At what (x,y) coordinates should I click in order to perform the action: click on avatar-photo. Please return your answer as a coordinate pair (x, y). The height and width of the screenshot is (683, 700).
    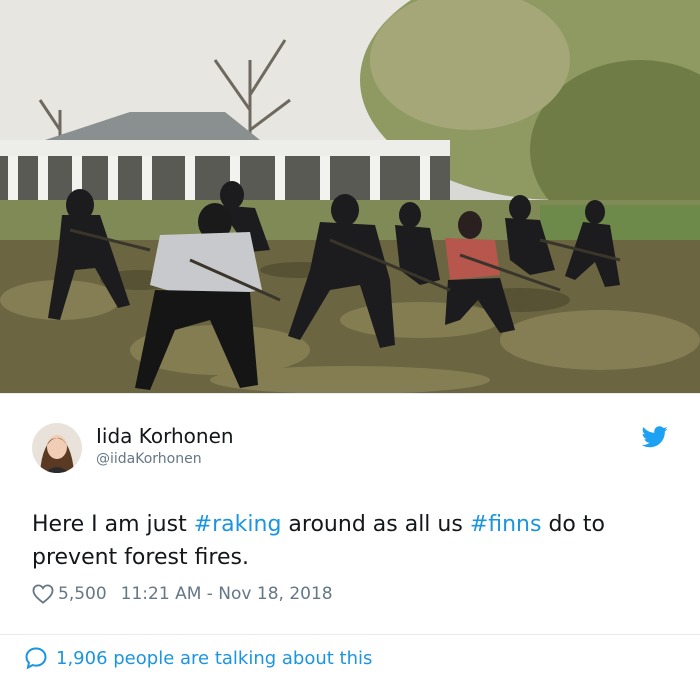
    Looking at the image, I should click on (57, 448).